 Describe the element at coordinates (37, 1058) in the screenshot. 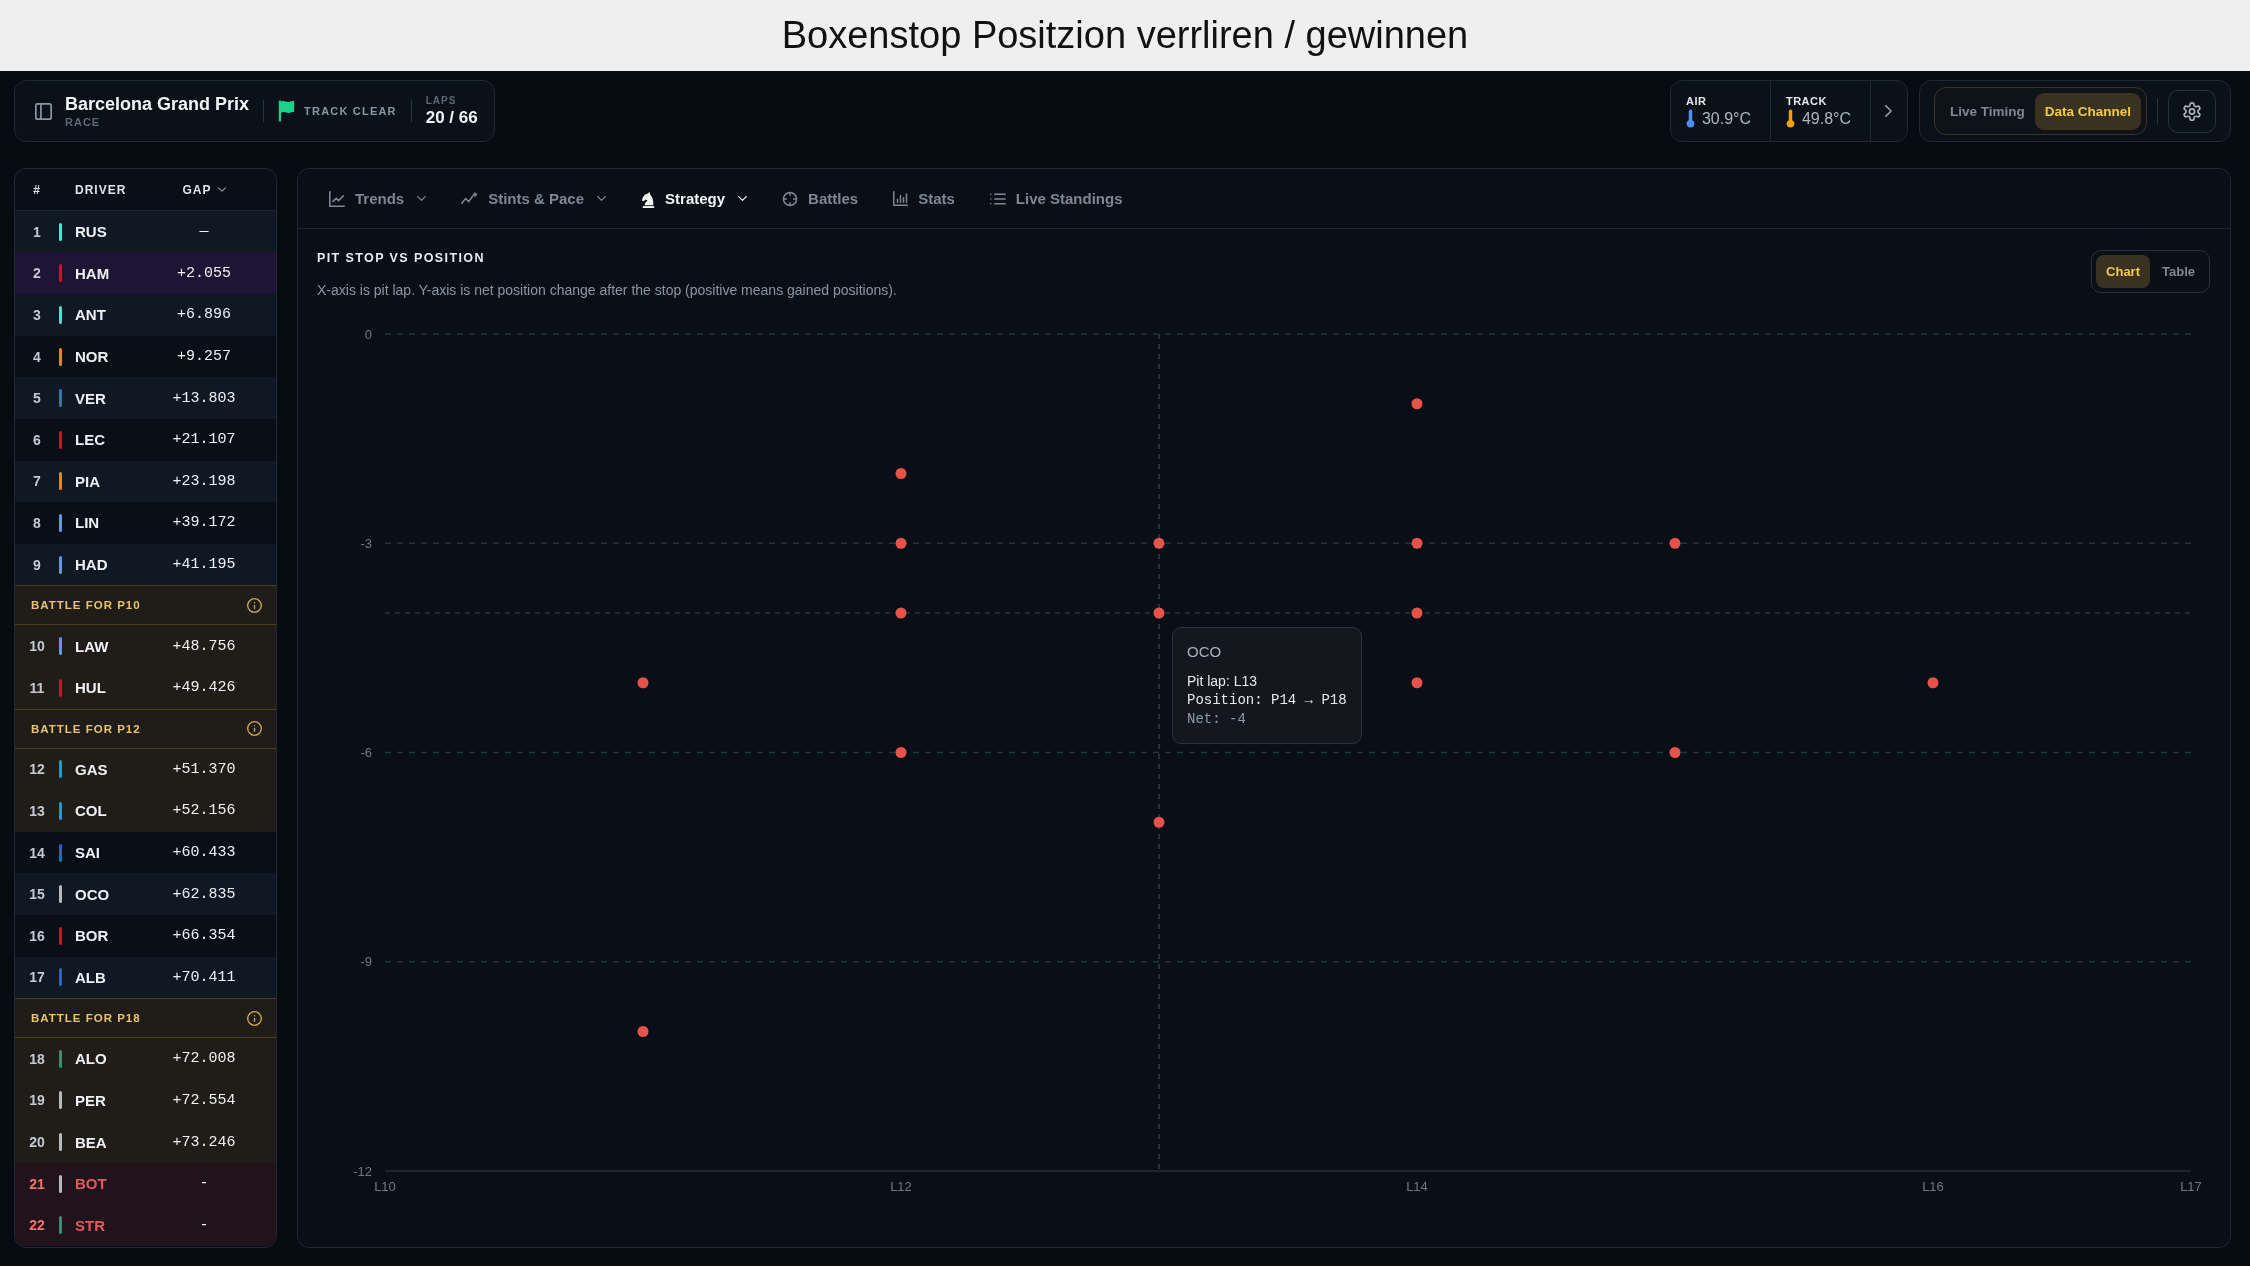

I see `position-number: 18` at that location.